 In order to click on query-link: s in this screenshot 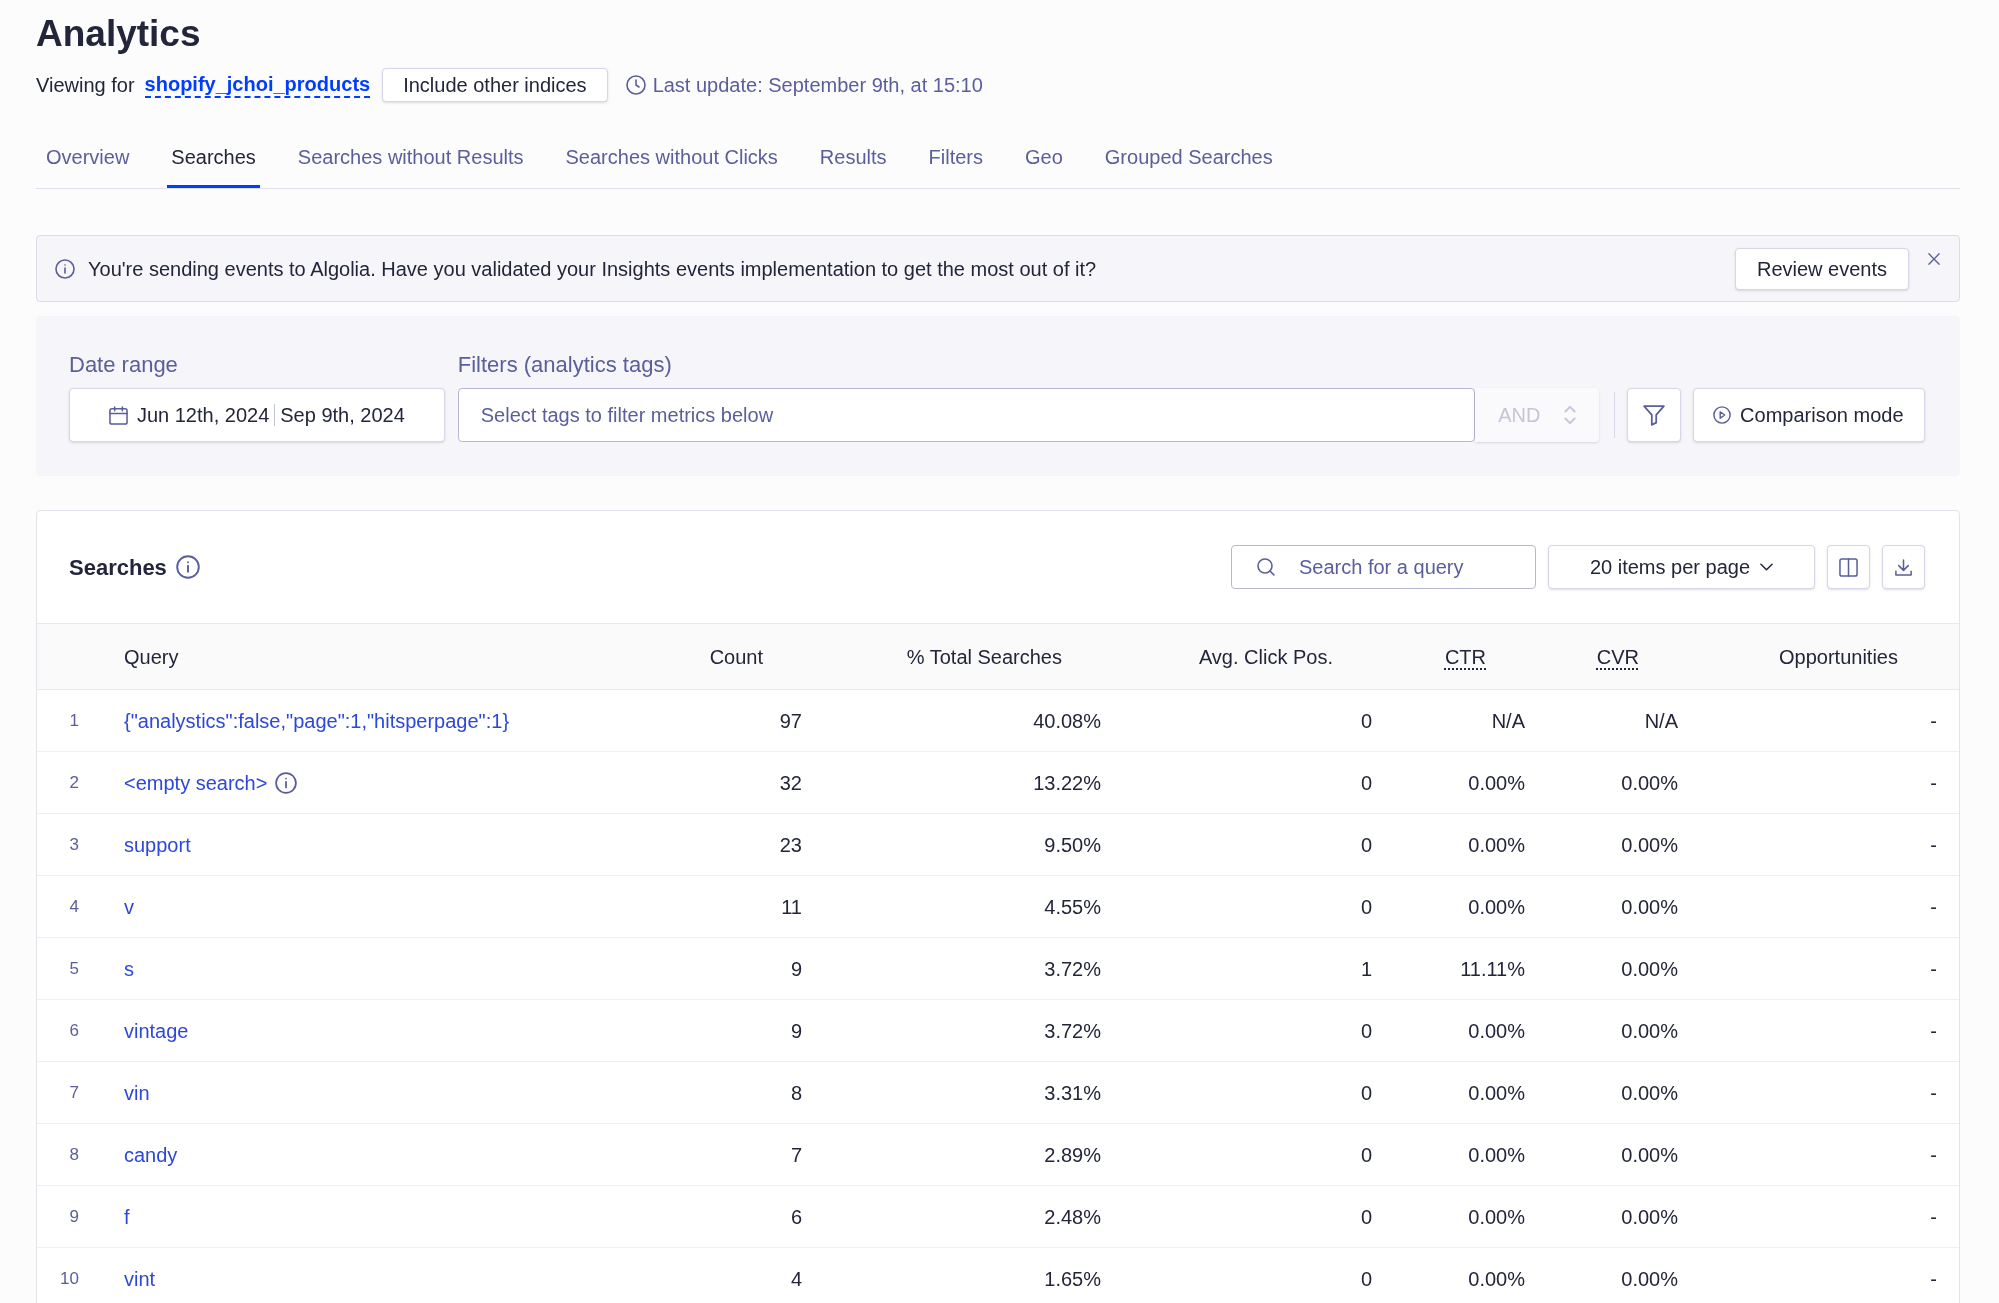, I will do `click(129, 968)`.